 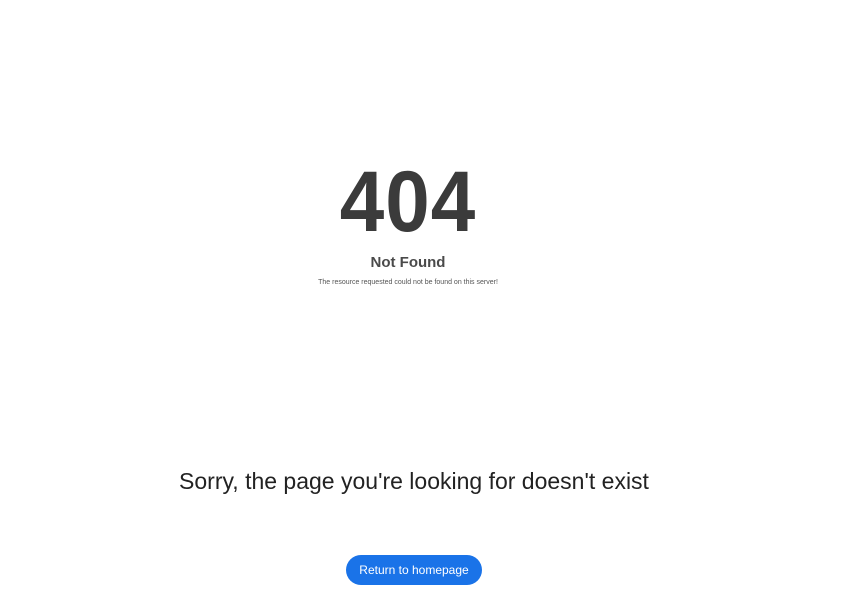 I want to click on error-code: 404, so click(x=408, y=201).